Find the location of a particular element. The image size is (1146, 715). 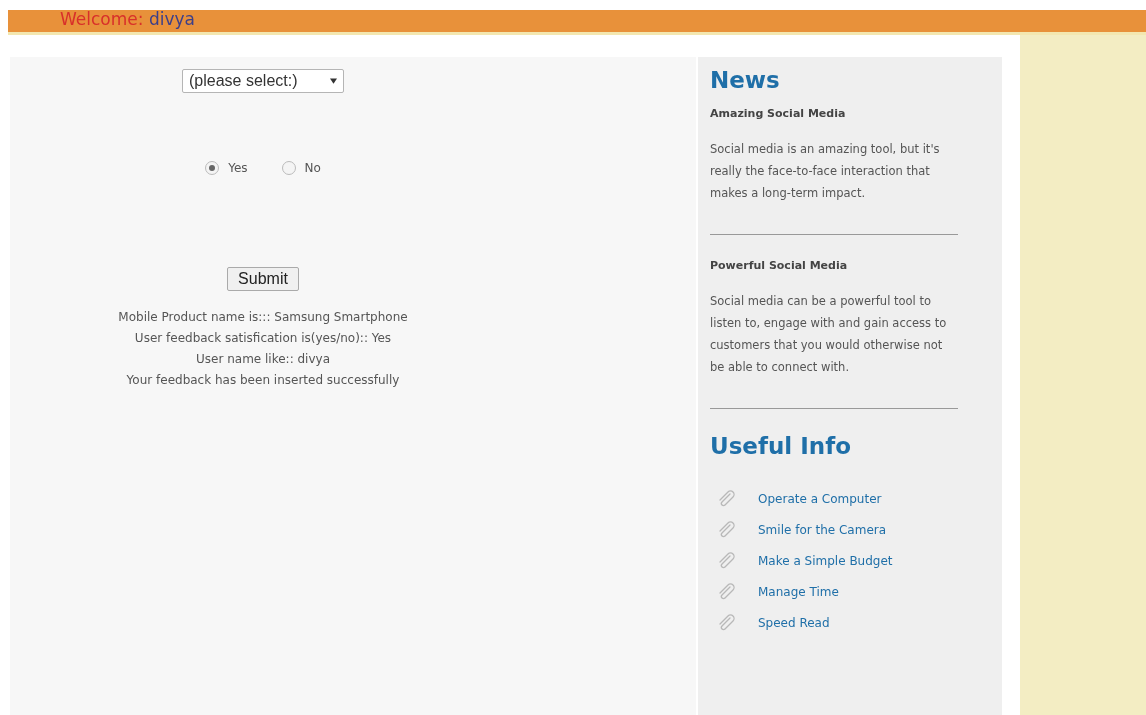

sidebar-link: Make a Simple Budget is located at coordinates (825, 560).